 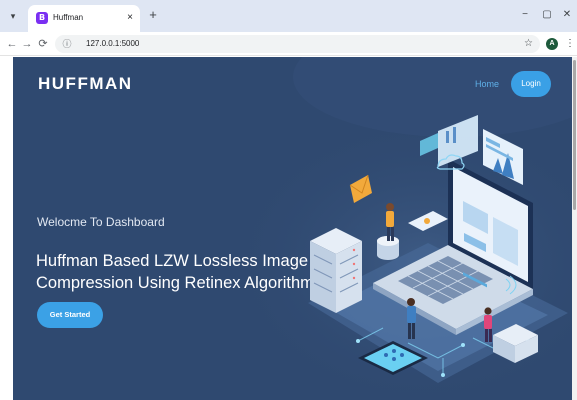 I want to click on site-info-icon: ⓘ, so click(x=67, y=44).